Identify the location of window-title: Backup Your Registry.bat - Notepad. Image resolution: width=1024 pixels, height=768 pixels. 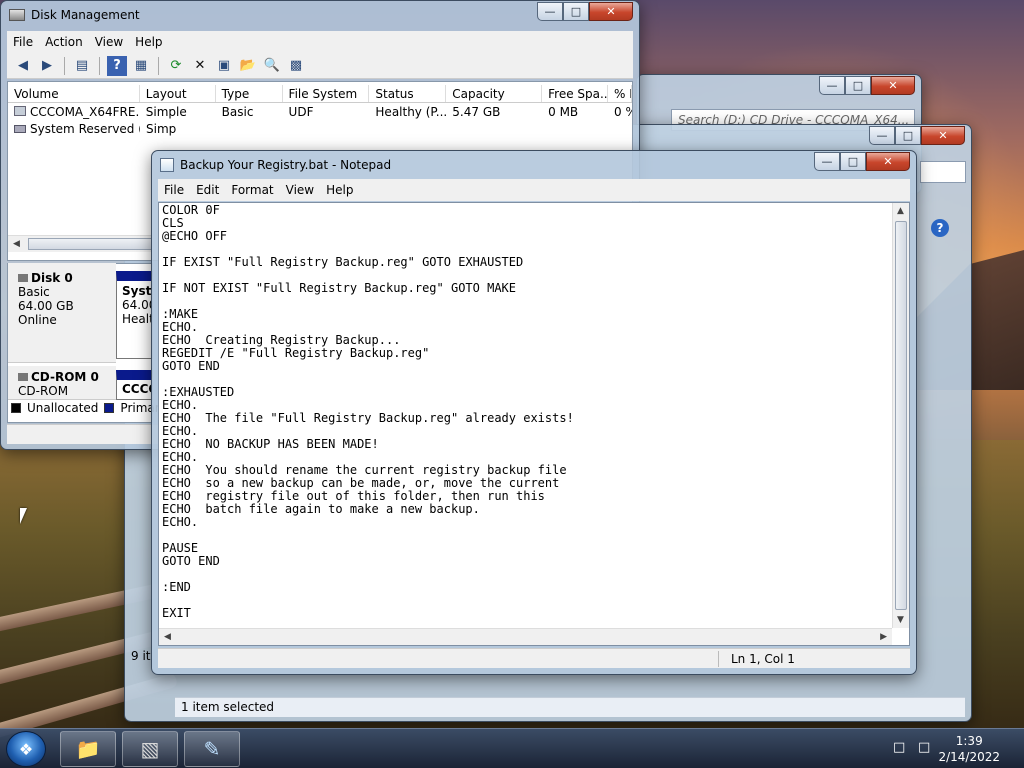
(286, 165).